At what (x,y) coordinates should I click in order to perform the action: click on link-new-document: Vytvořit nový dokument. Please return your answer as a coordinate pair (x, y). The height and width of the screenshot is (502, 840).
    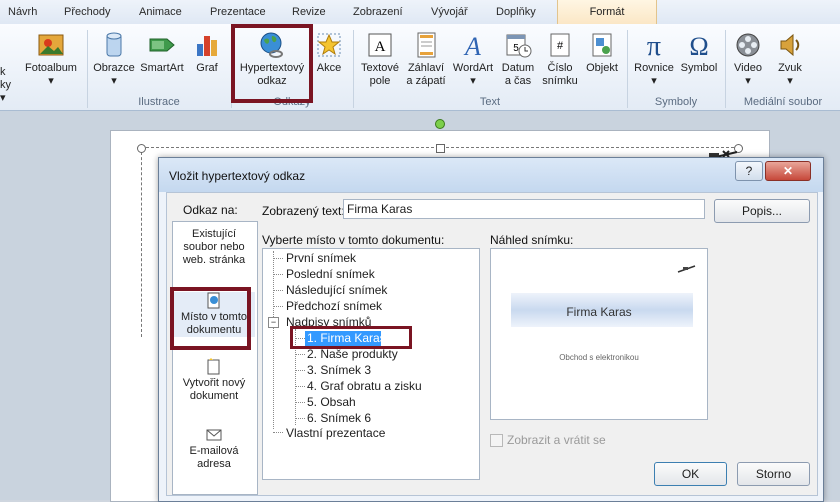
    Looking at the image, I should click on (214, 380).